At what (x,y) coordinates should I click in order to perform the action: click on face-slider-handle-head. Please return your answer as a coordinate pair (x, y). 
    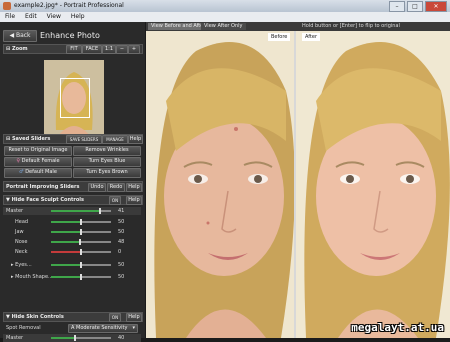
    Looking at the image, I should click on (81, 222).